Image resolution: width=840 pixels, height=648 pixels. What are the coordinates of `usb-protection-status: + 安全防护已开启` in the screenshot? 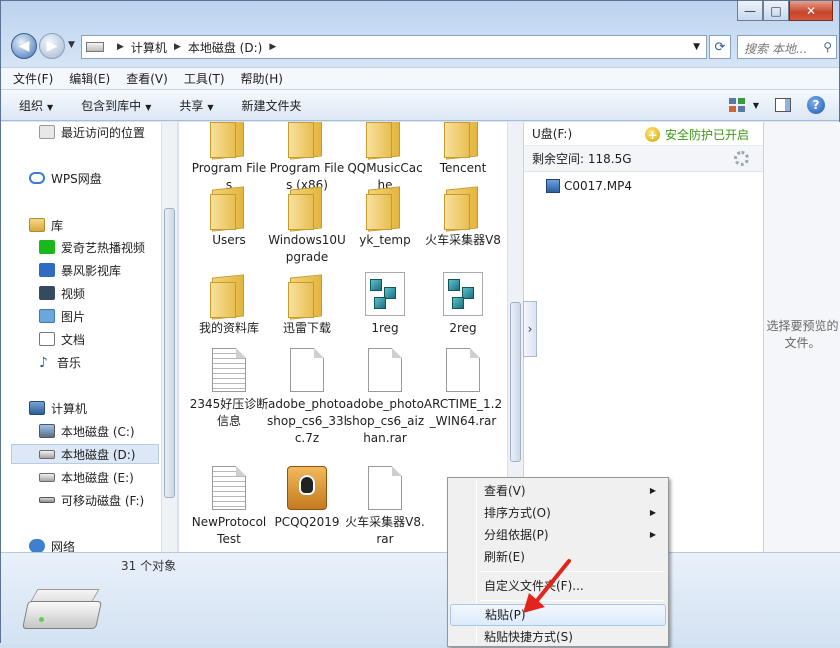 It's located at (696, 134).